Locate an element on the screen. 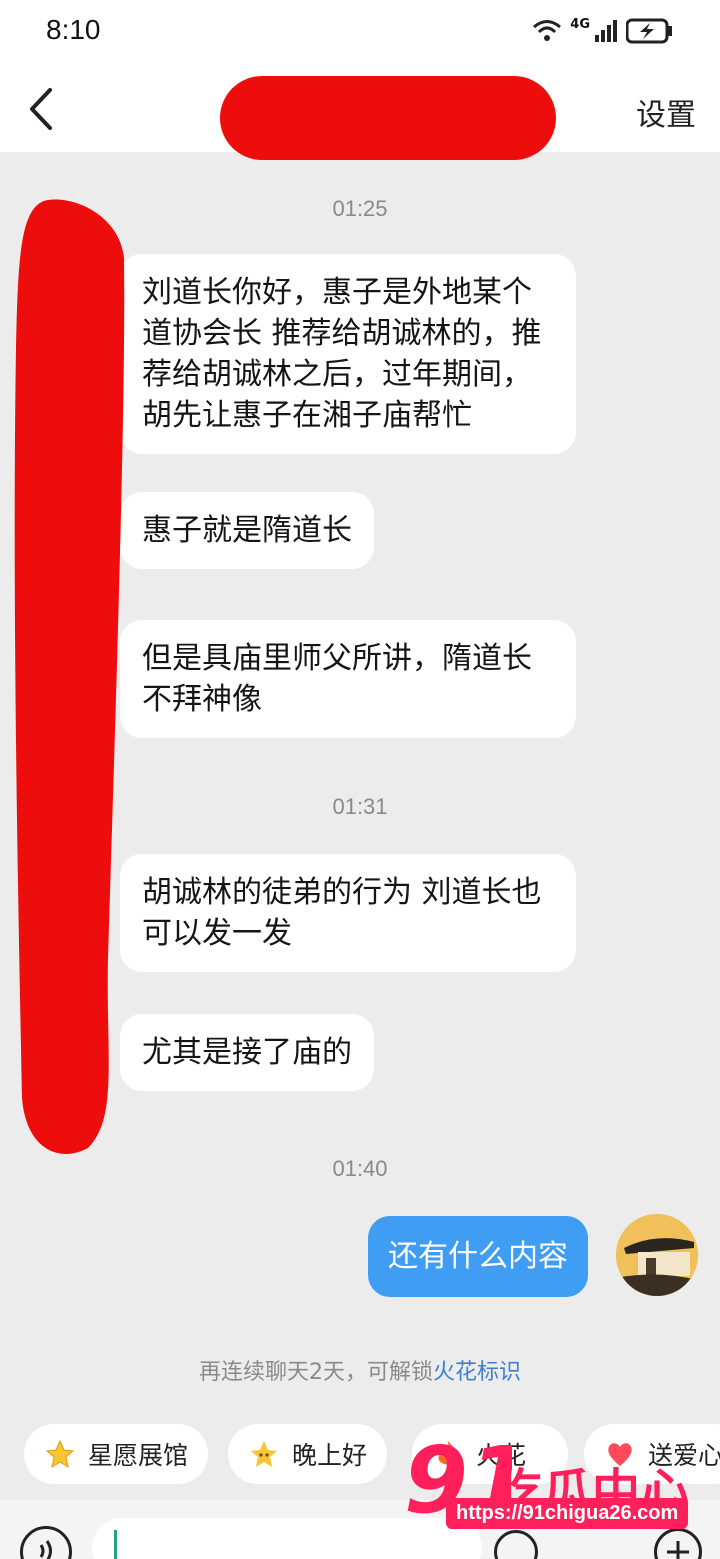  incoming-message: 胡诚林的徒弟的行为 刘道长也可以发一发 is located at coordinates (348, 913).